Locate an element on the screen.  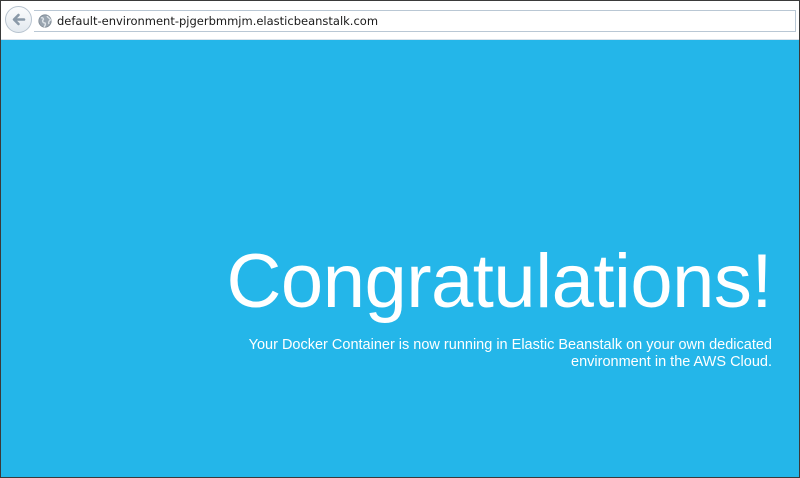
status-message-line: environment in the AWS Cloud. is located at coordinates (671, 362).